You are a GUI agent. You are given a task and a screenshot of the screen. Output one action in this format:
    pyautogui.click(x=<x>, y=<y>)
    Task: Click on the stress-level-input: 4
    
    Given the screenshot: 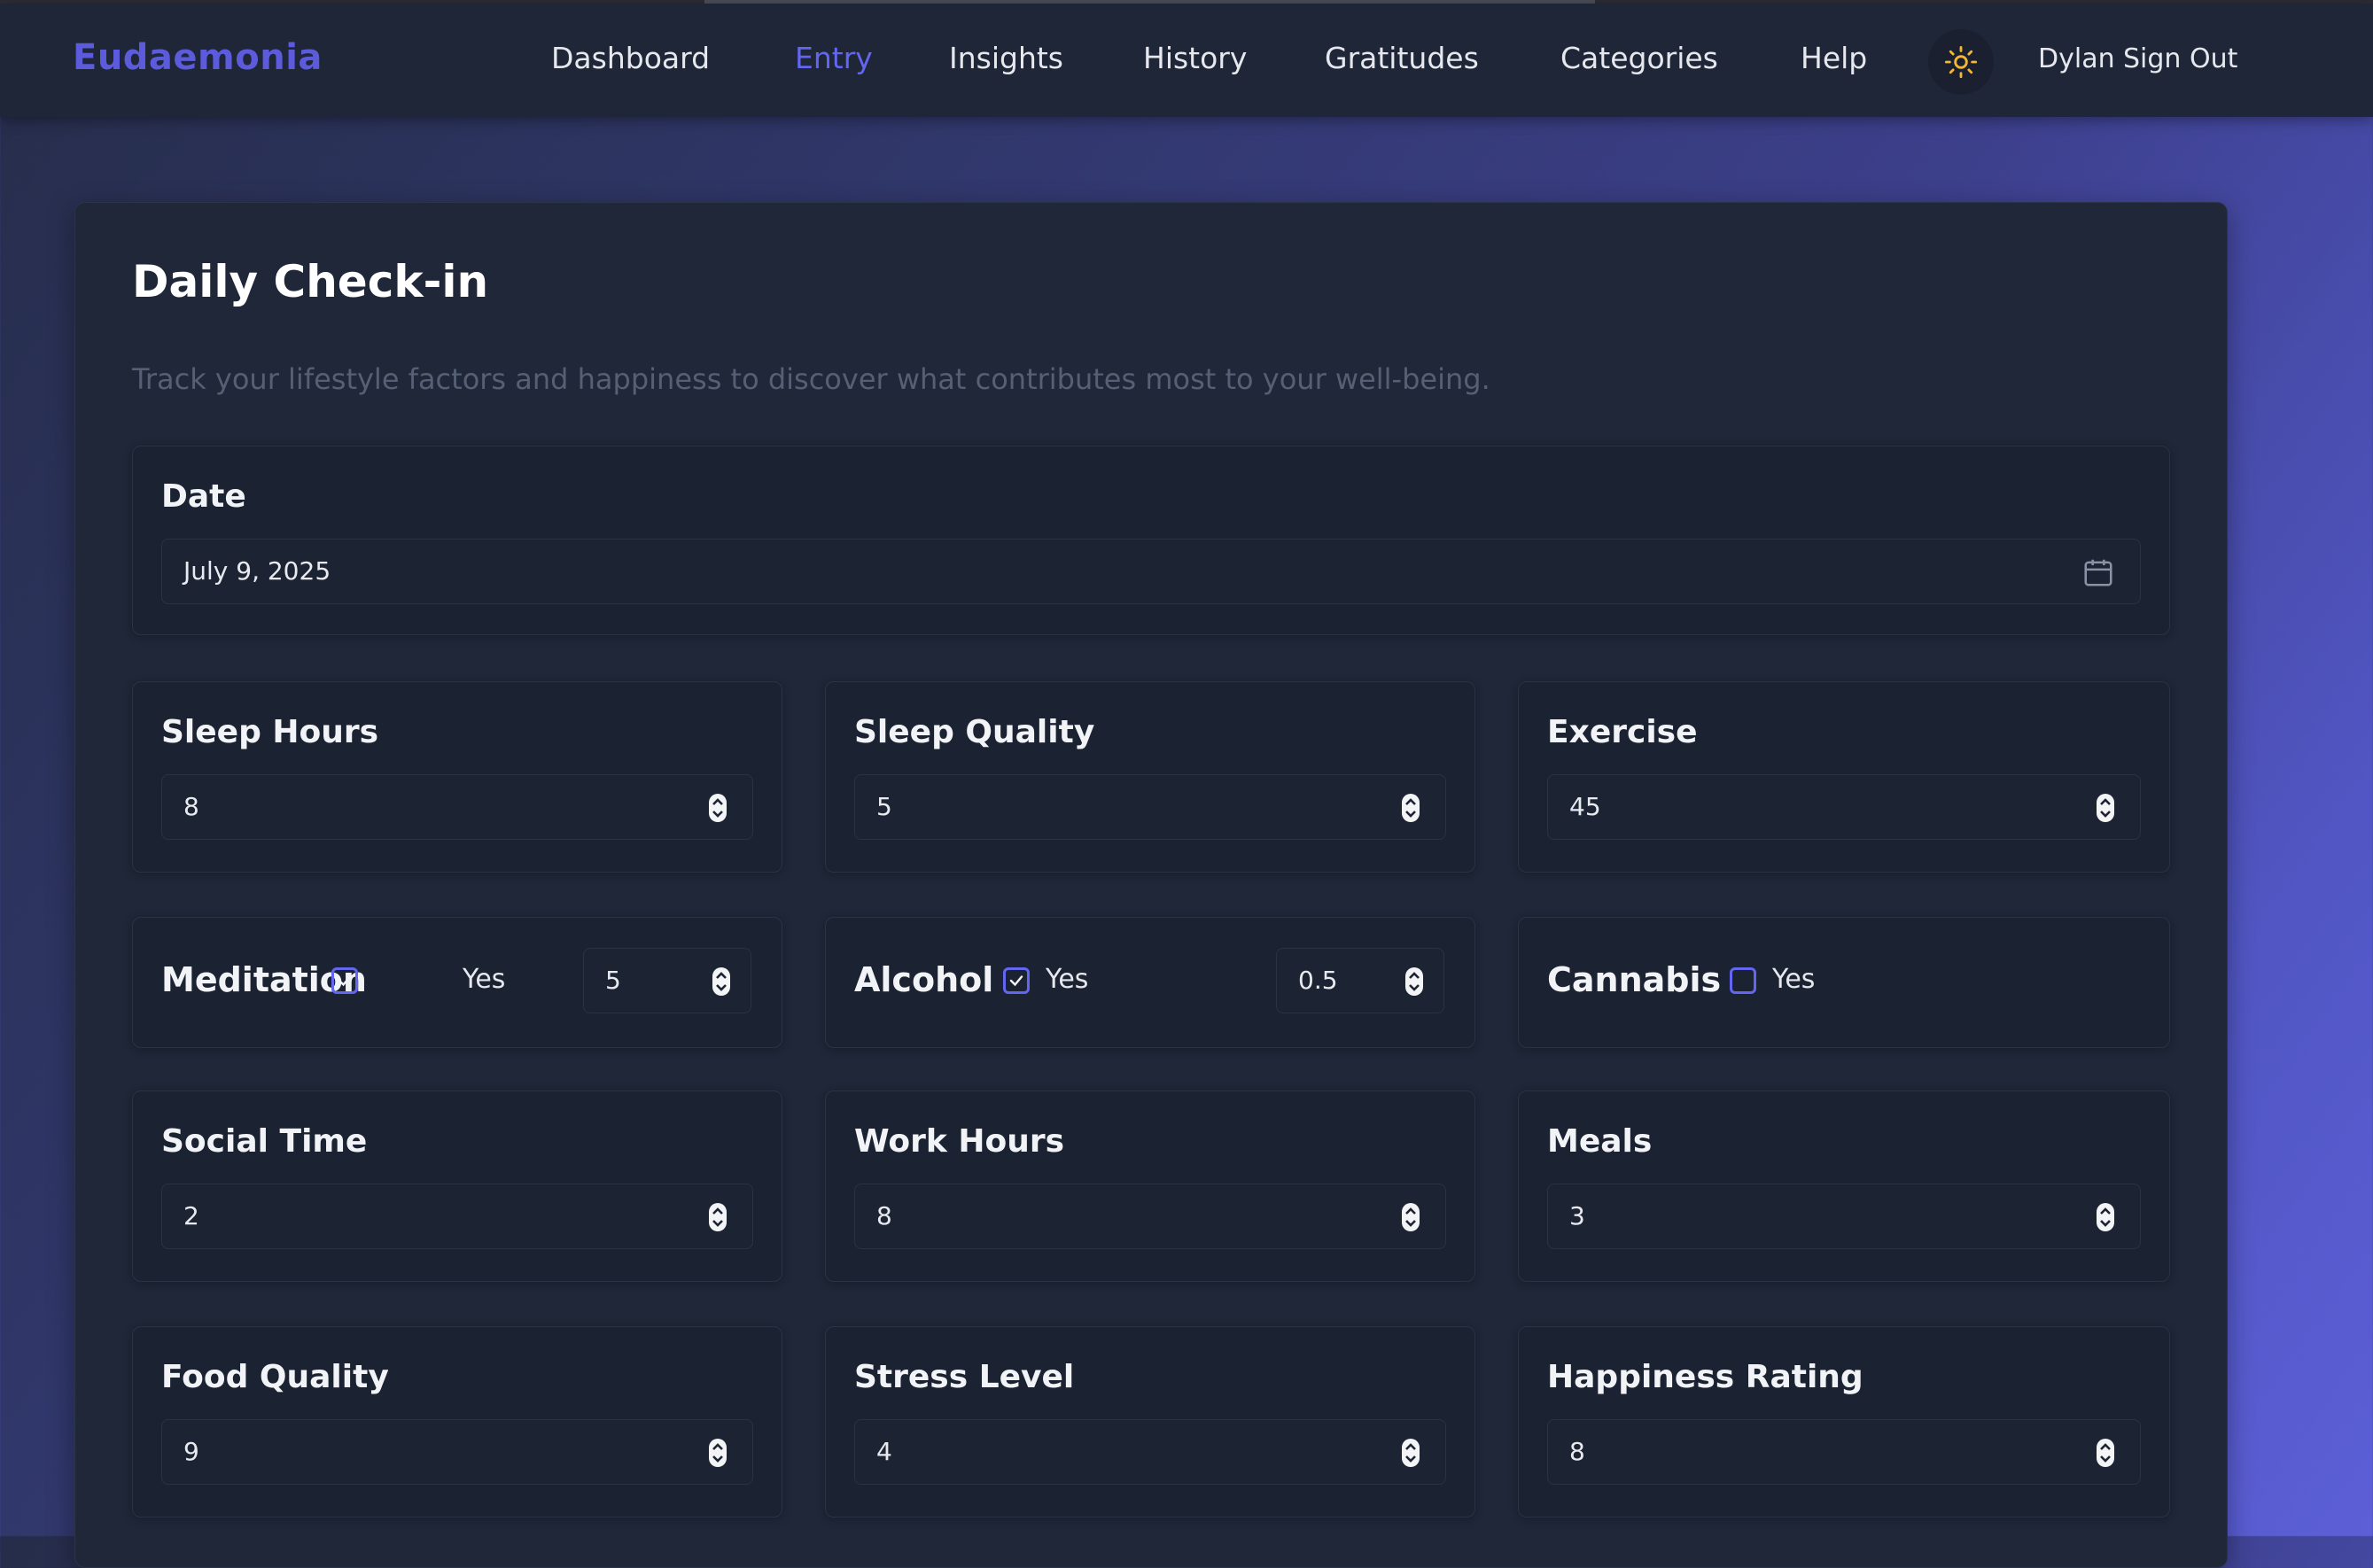 What is the action you would take?
    pyautogui.click(x=1150, y=1452)
    